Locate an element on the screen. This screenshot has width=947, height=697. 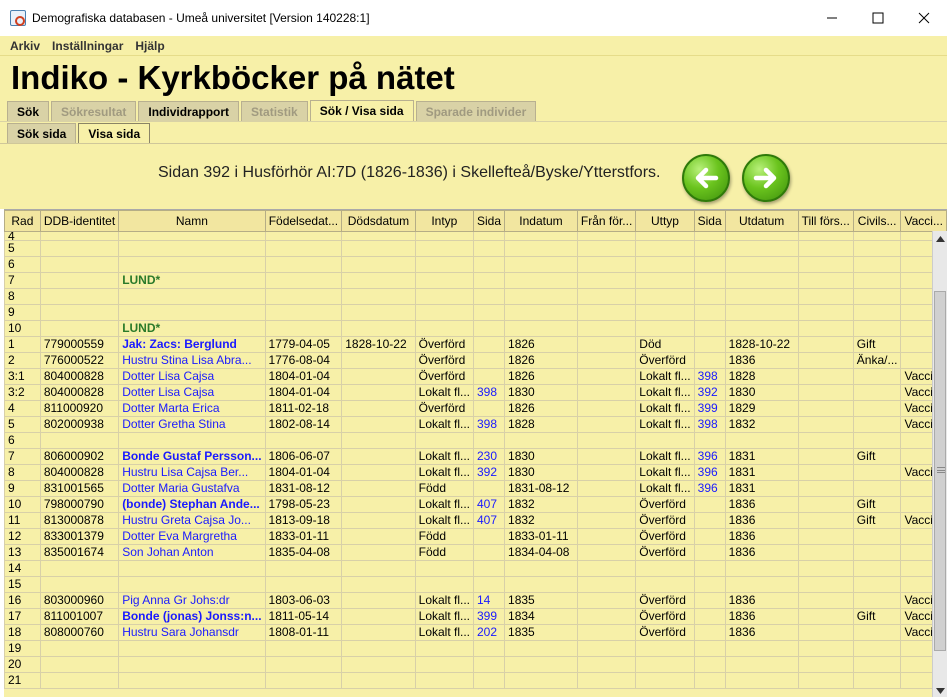
cell-namn: Son Johan Anton is located at coordinates (192, 552).